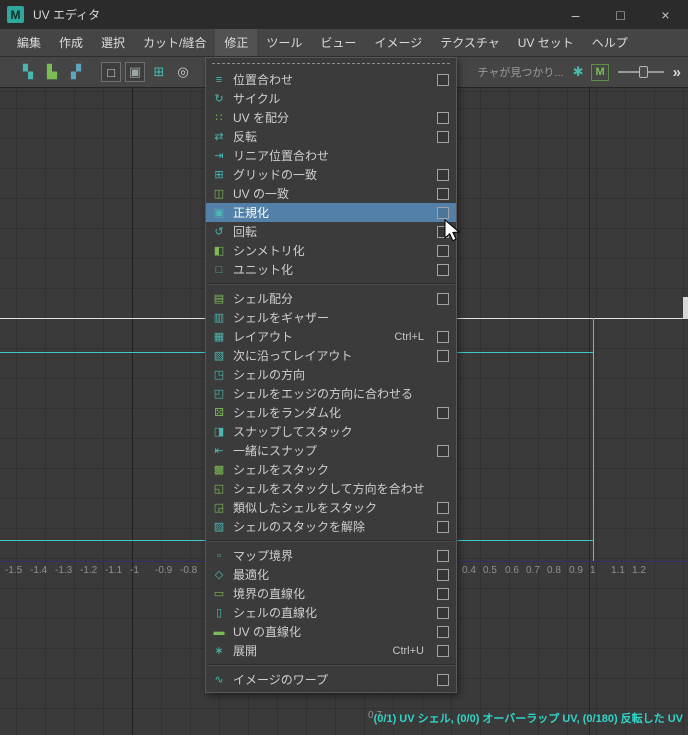  Describe the element at coordinates (331, 269) in the screenshot. I see `menu-item-unitize: □ ユニット化` at that location.